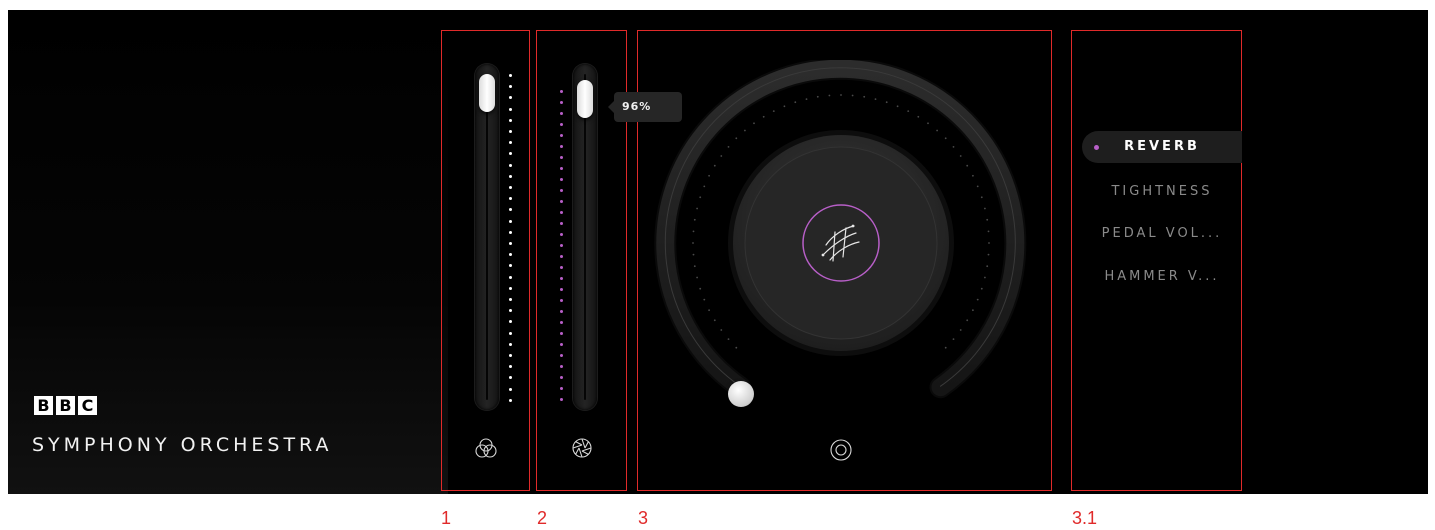  I want to click on param-label: TIGHTNESS, so click(1162, 191).